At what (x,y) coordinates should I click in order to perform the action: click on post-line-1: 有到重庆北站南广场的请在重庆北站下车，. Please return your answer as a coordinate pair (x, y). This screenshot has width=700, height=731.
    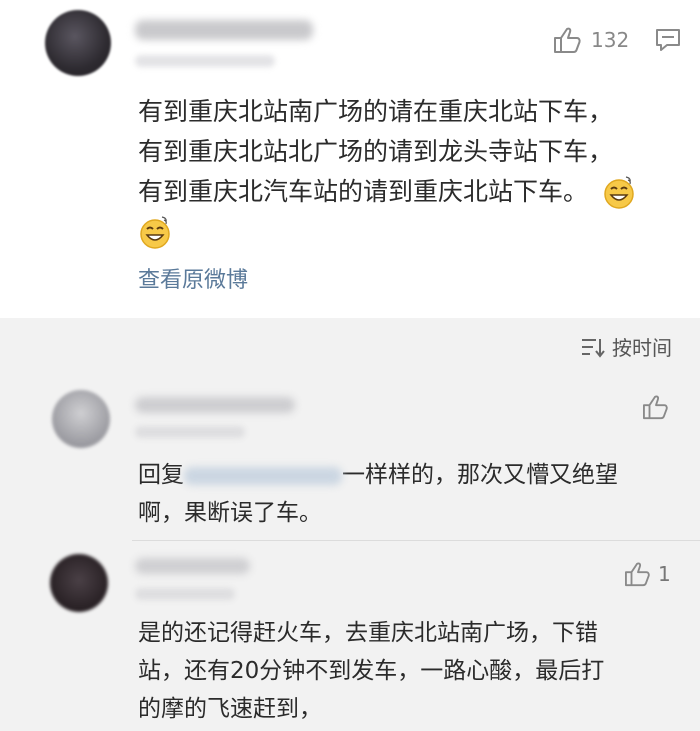
    Looking at the image, I should click on (376, 111).